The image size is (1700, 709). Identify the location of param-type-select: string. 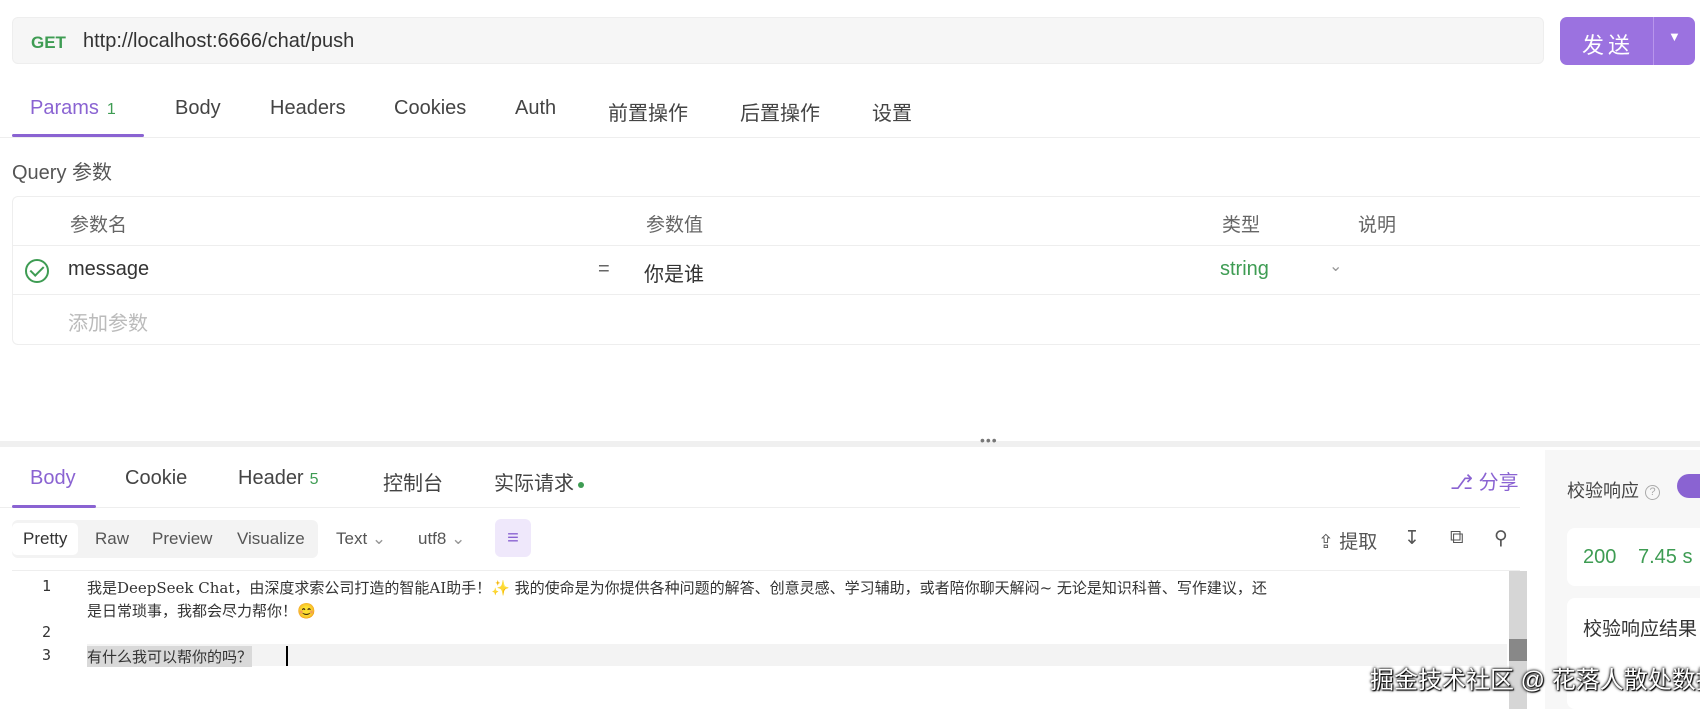
(1244, 269).